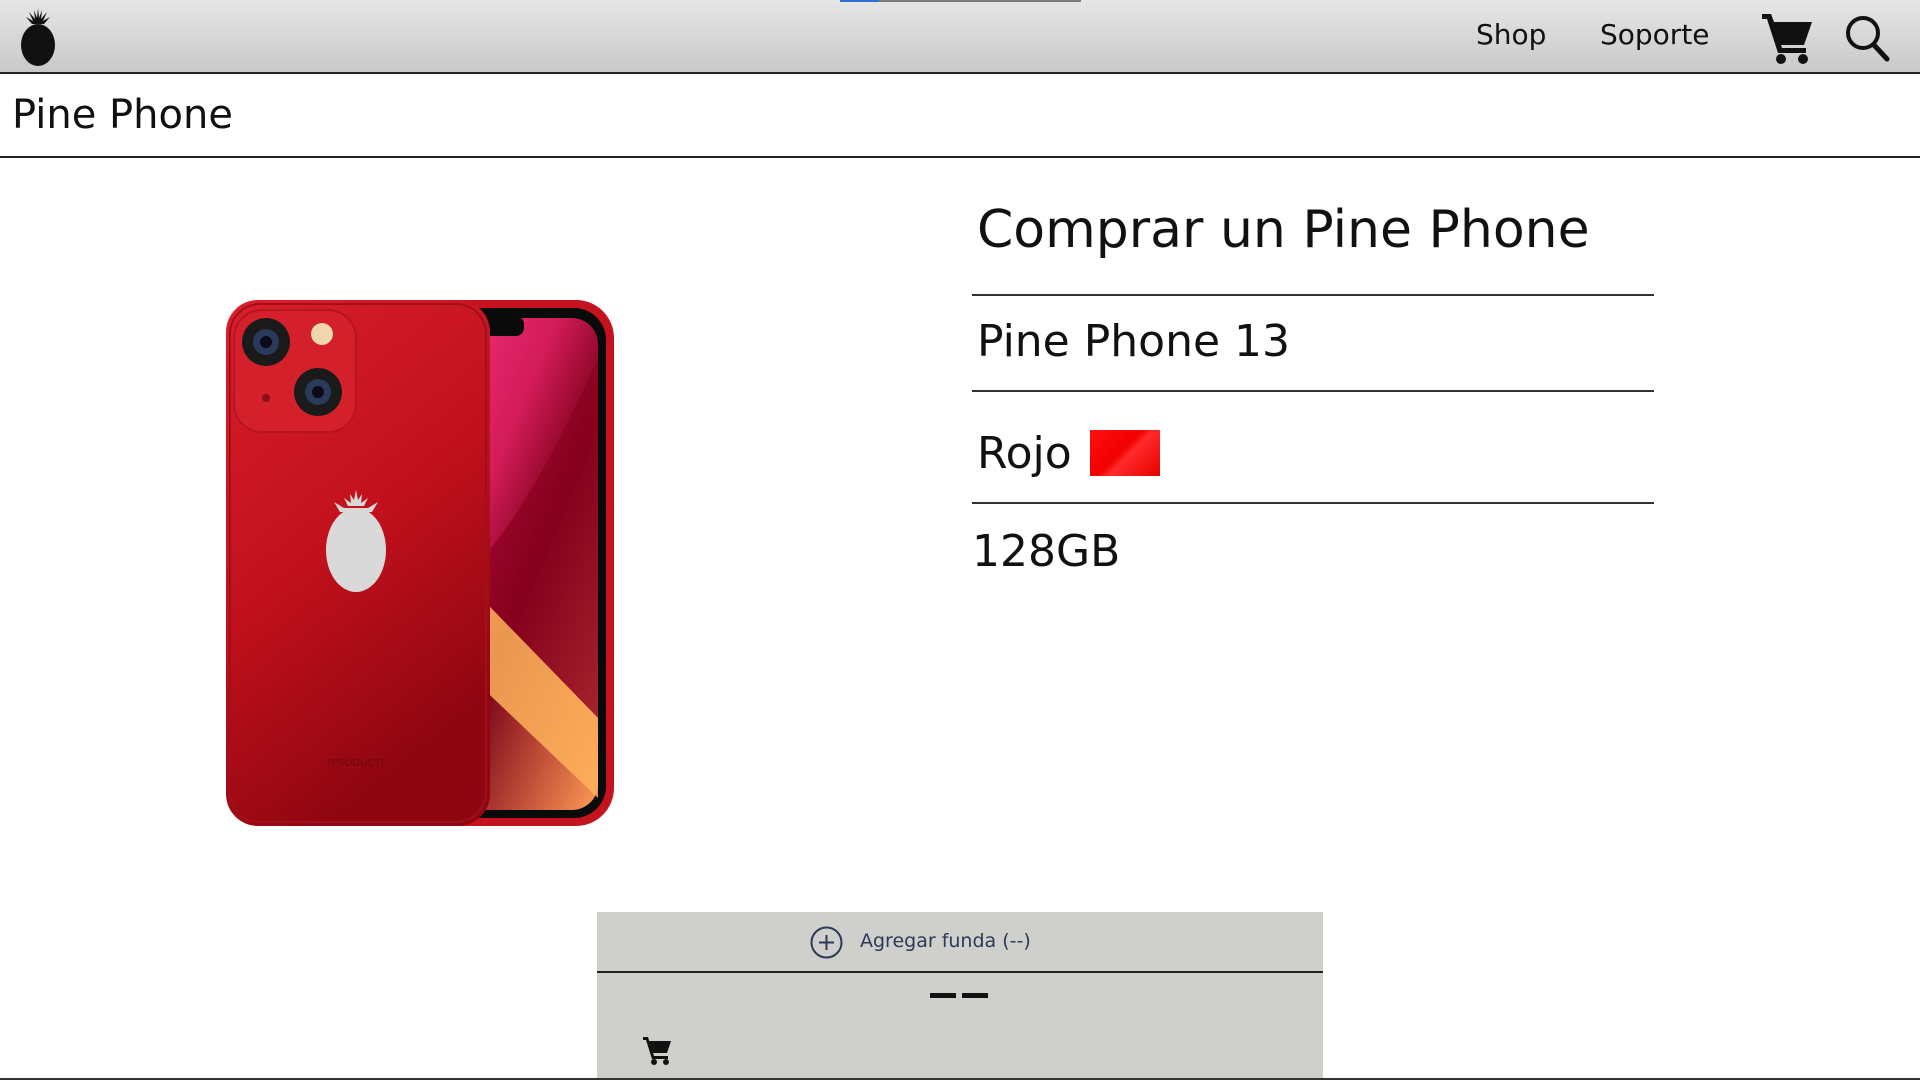 The height and width of the screenshot is (1080, 1920). I want to click on nav-link-shop: Shop, so click(1511, 34).